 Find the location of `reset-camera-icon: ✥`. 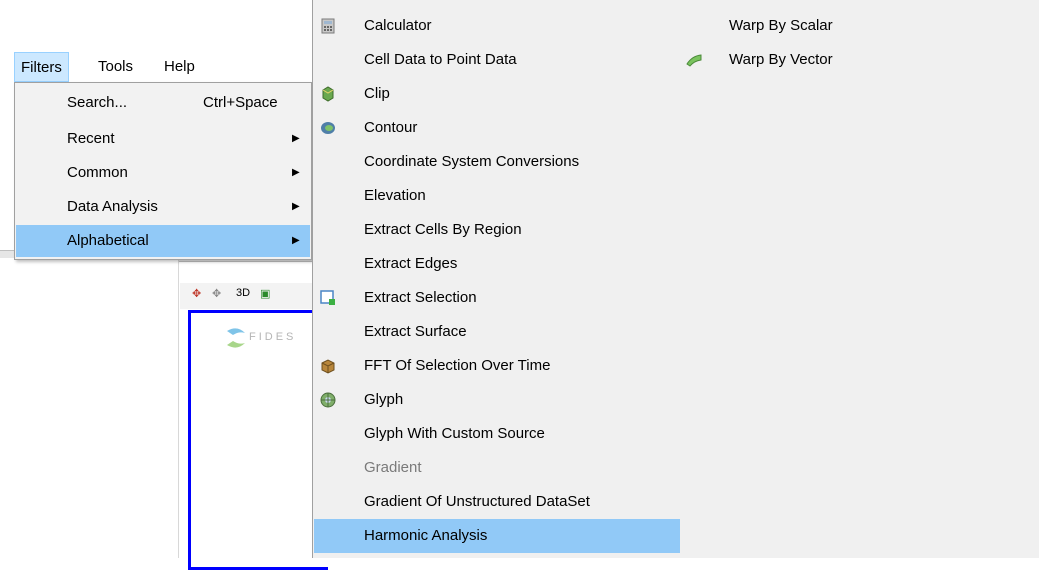

reset-camera-icon: ✥ is located at coordinates (196, 293).